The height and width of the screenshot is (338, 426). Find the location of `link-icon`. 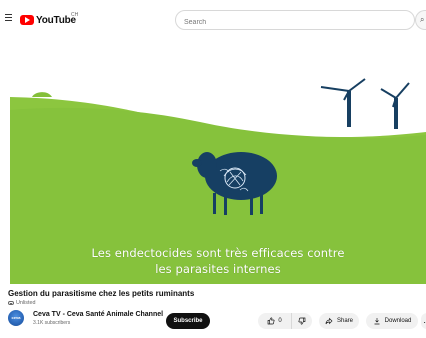

link-icon is located at coordinates (11, 303).